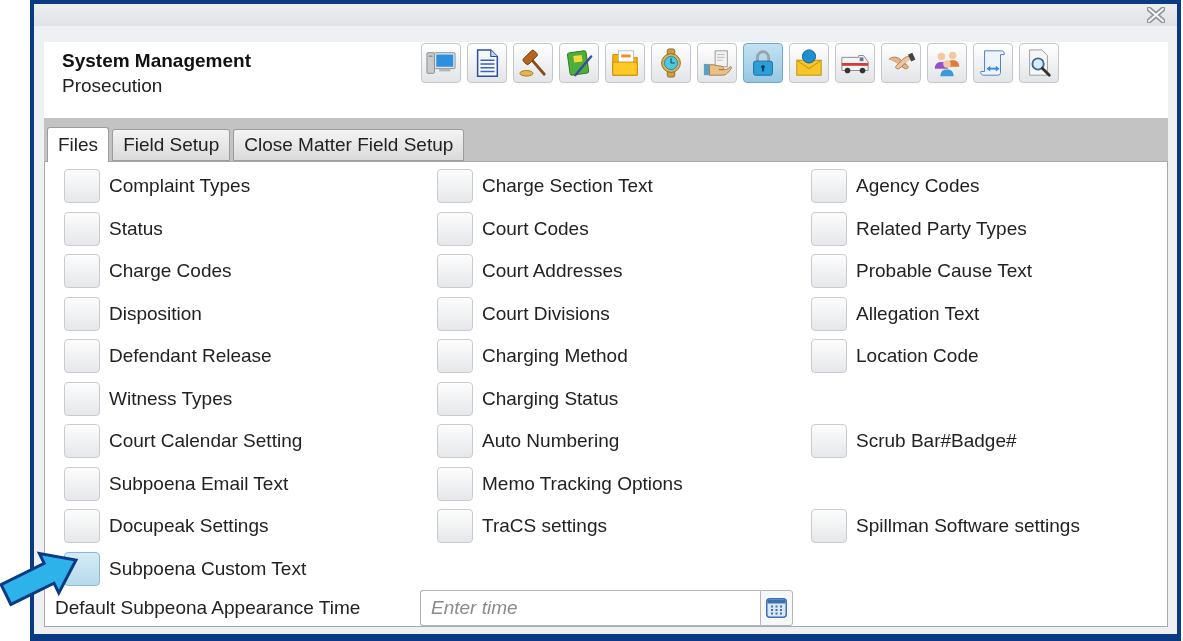 The height and width of the screenshot is (641, 1183). Describe the element at coordinates (170, 271) in the screenshot. I see `file-label: Charge Codes` at that location.